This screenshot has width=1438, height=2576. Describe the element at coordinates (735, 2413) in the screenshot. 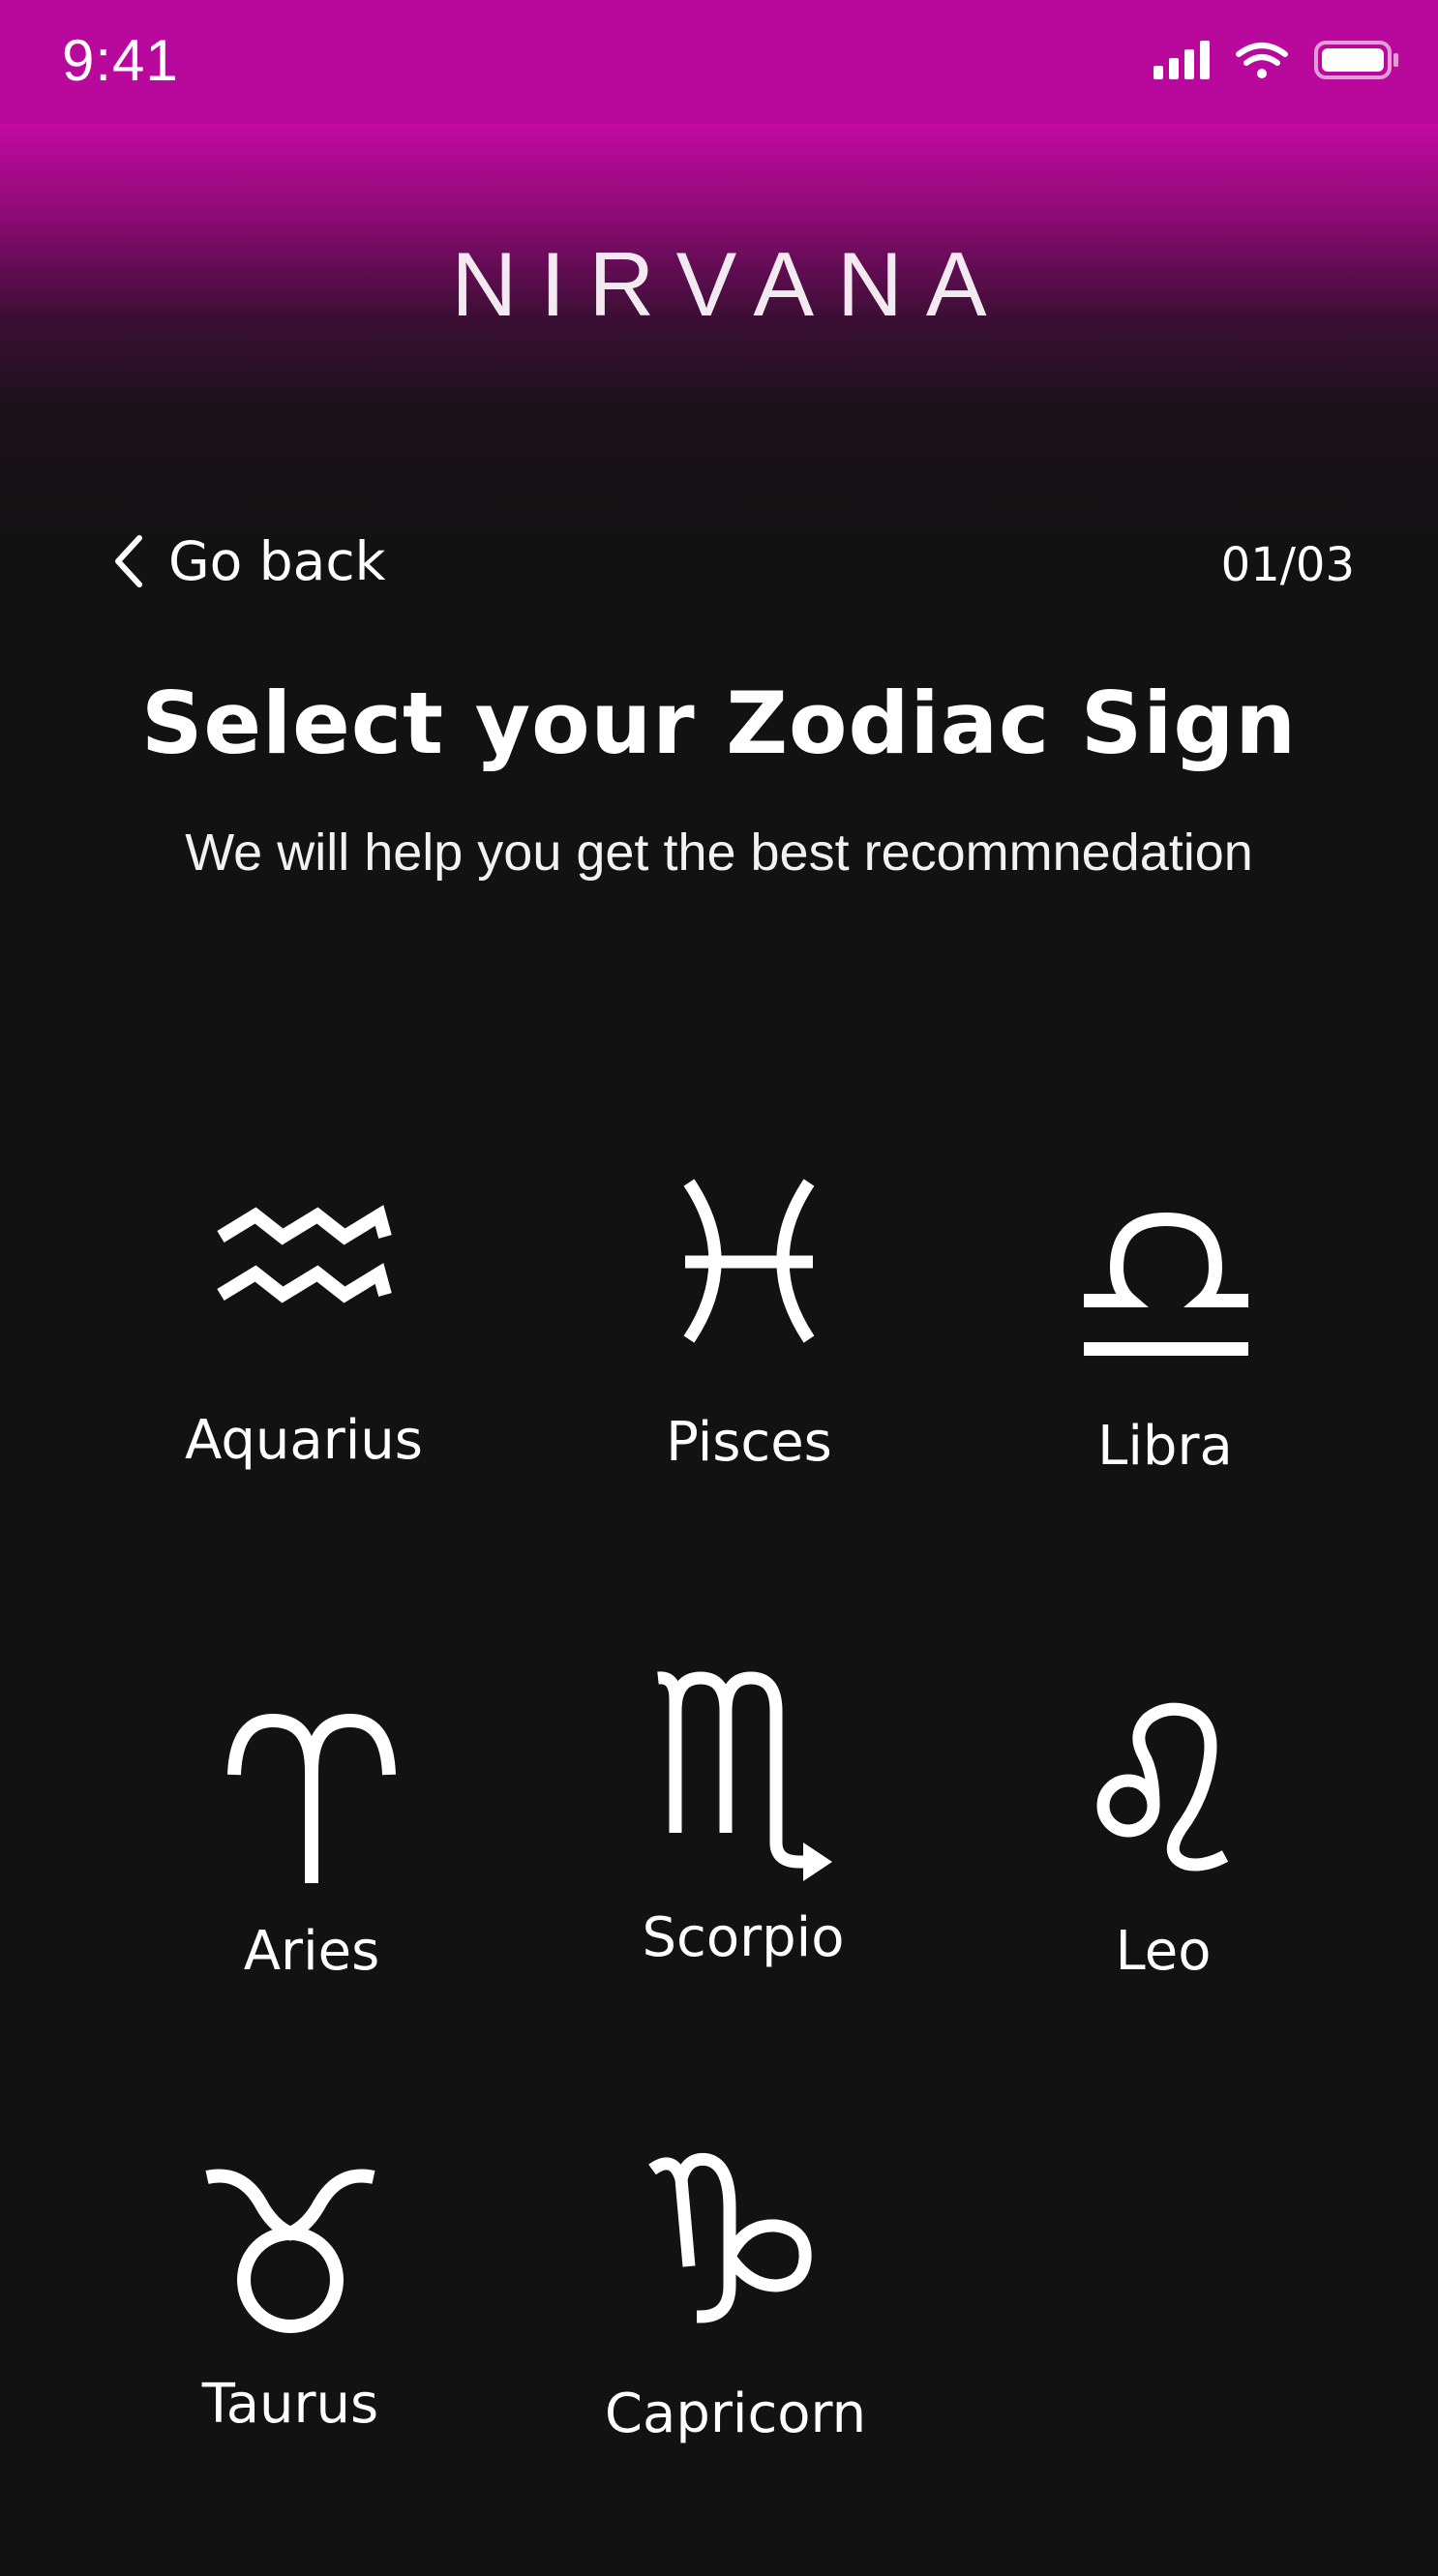

I see `sign-label: Capricorn` at that location.